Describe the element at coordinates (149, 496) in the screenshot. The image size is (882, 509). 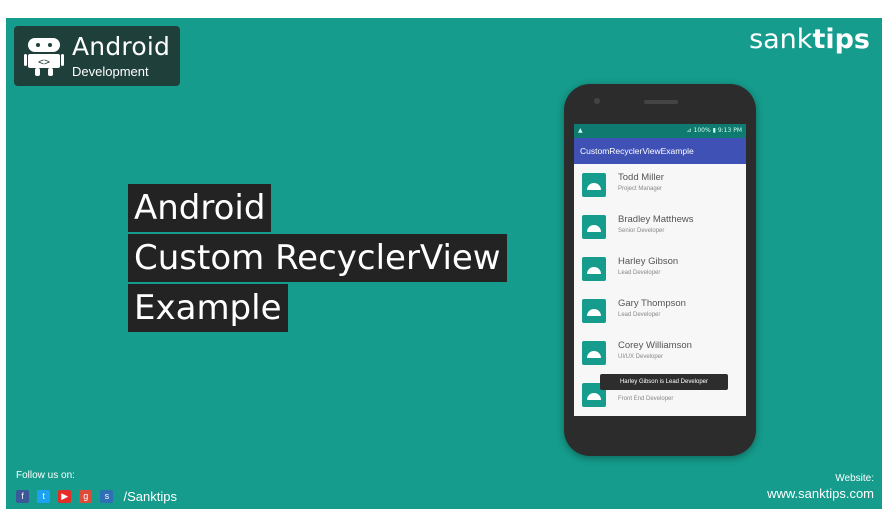
I see `social-handle: /Sanktips` at that location.